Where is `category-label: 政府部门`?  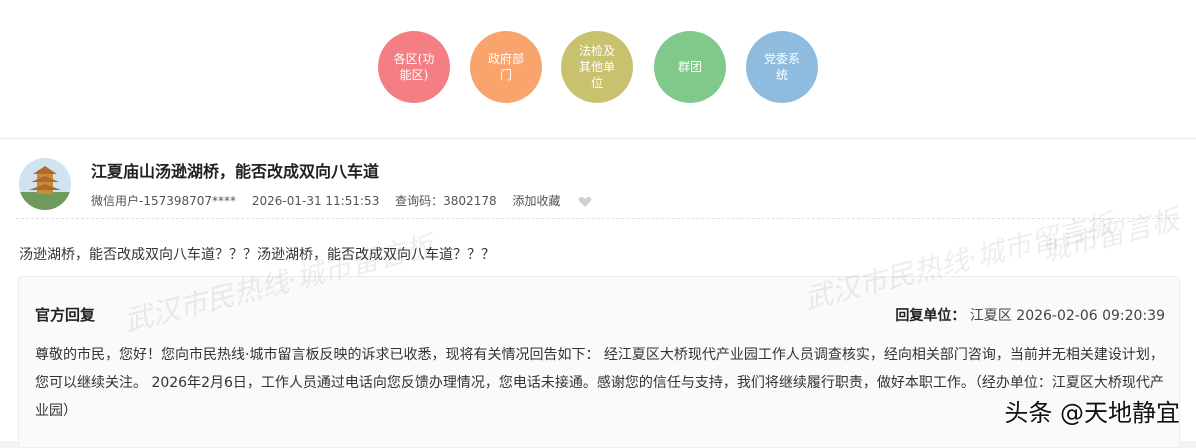 category-label: 政府部门 is located at coordinates (505, 67).